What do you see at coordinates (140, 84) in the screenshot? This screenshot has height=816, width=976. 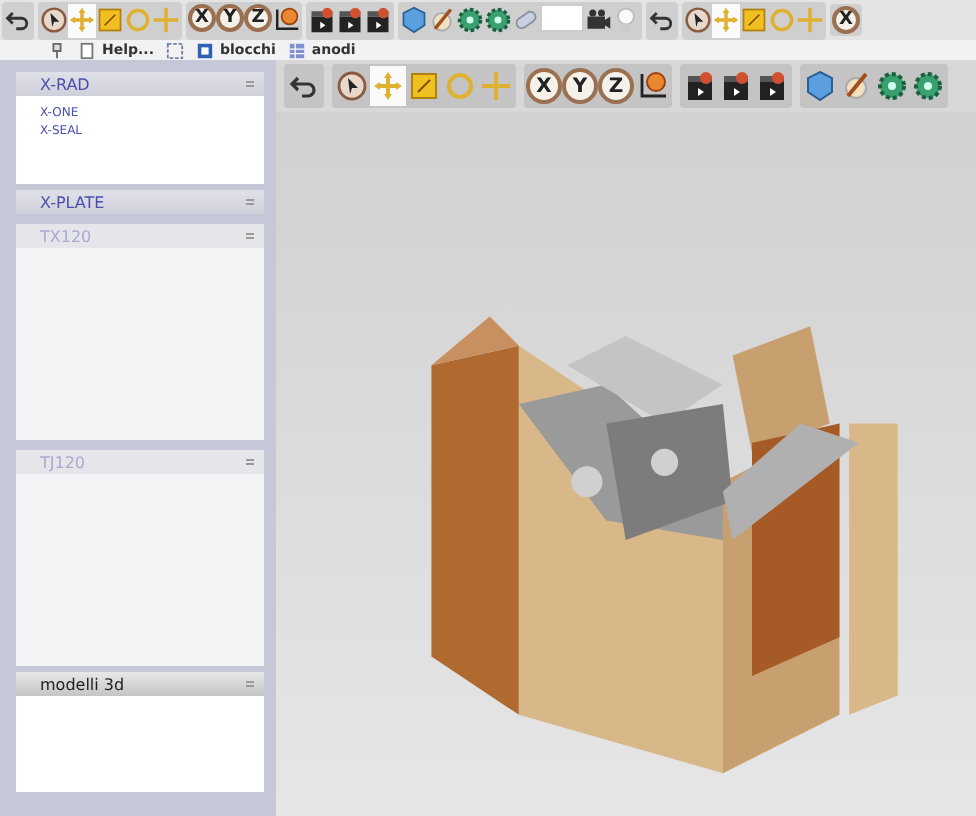 I see `section-header: X-RAD` at bounding box center [140, 84].